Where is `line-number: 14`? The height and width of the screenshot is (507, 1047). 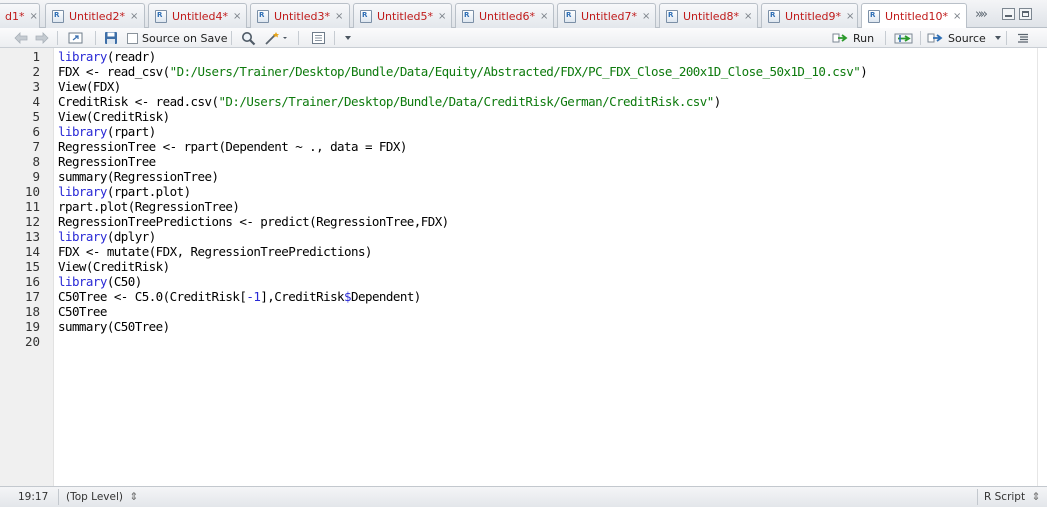
line-number: 14 is located at coordinates (32, 251).